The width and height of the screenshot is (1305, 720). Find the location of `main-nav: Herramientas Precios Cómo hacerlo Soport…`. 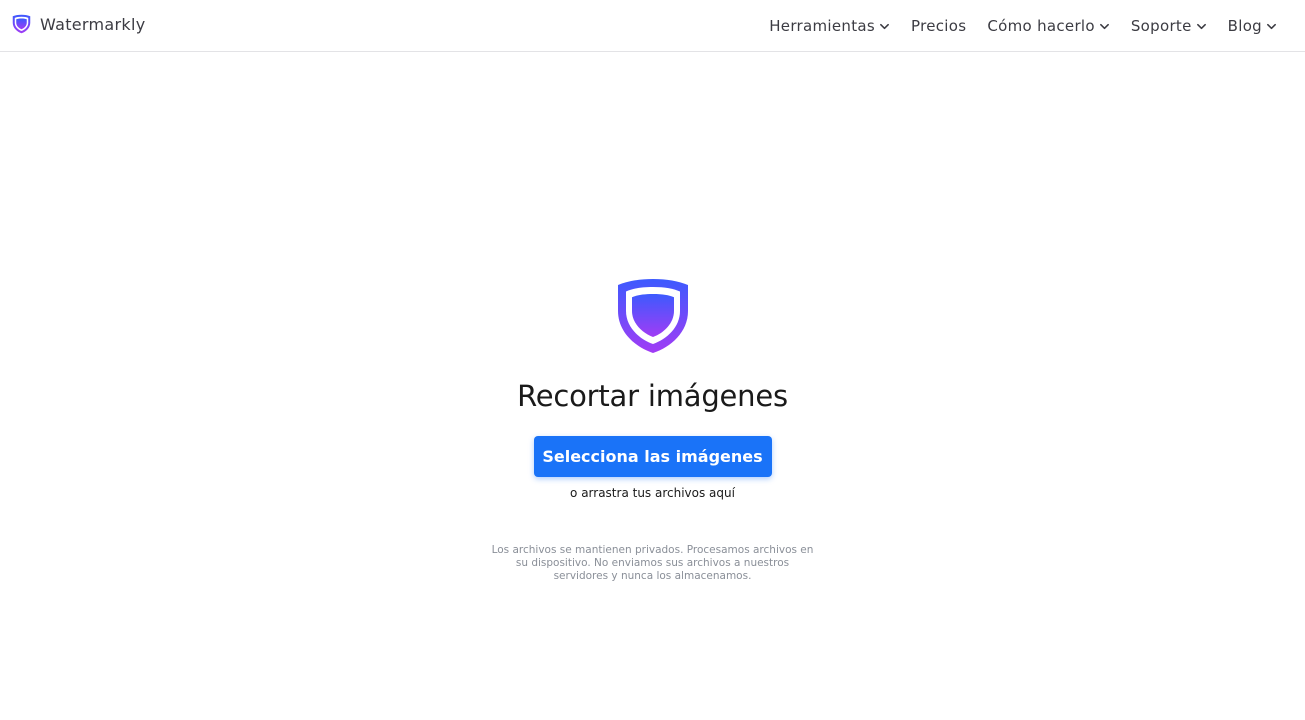

main-nav: Herramientas Precios Cómo hacerlo Soport… is located at coordinates (1023, 26).